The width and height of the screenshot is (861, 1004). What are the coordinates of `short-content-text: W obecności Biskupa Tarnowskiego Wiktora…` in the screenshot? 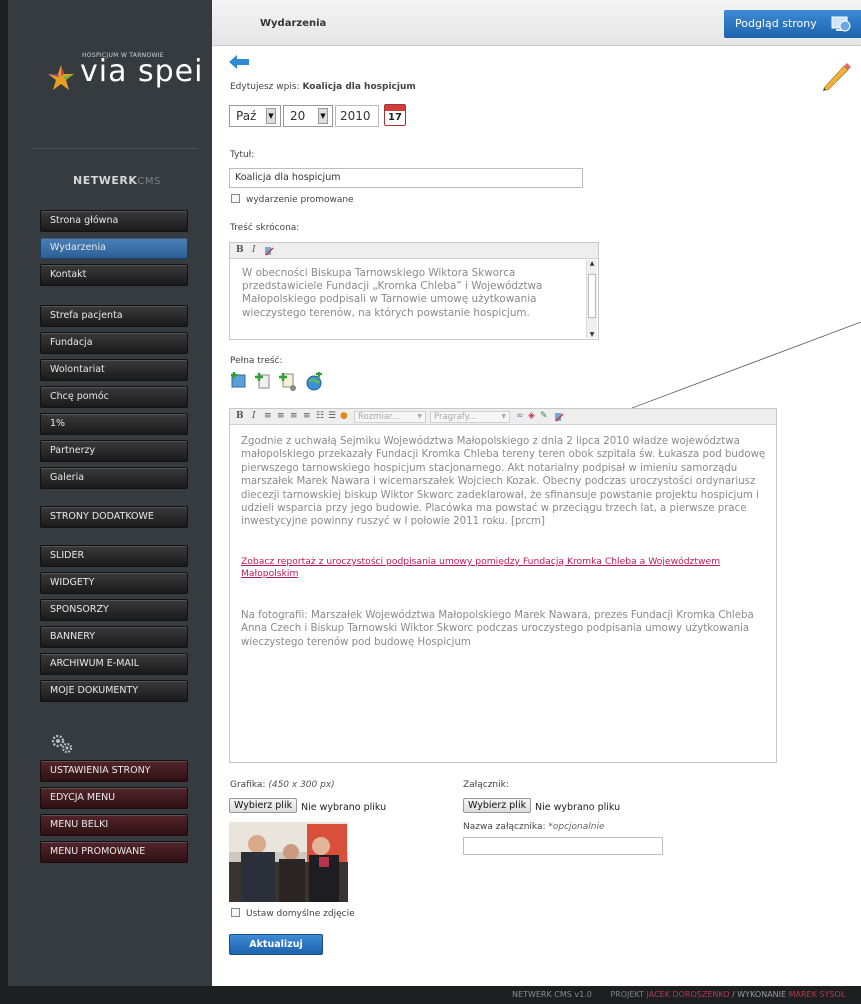 It's located at (392, 293).